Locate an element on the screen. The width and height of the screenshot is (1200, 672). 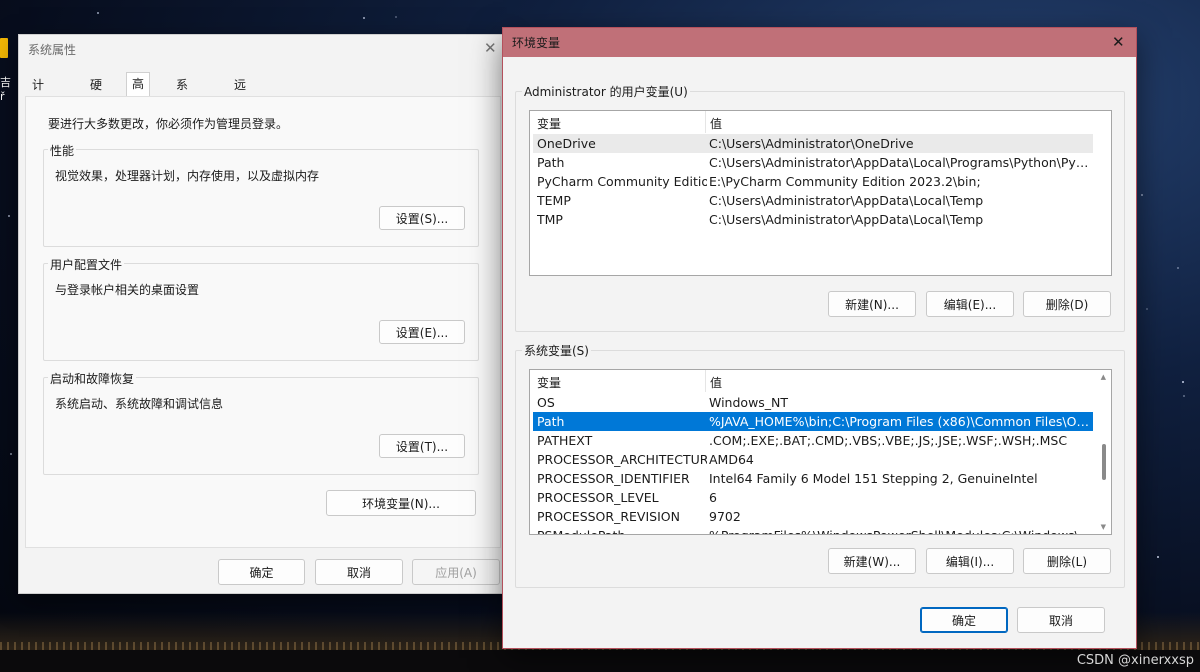
system-variables-label: 系统变量(S) is located at coordinates (556, 350).